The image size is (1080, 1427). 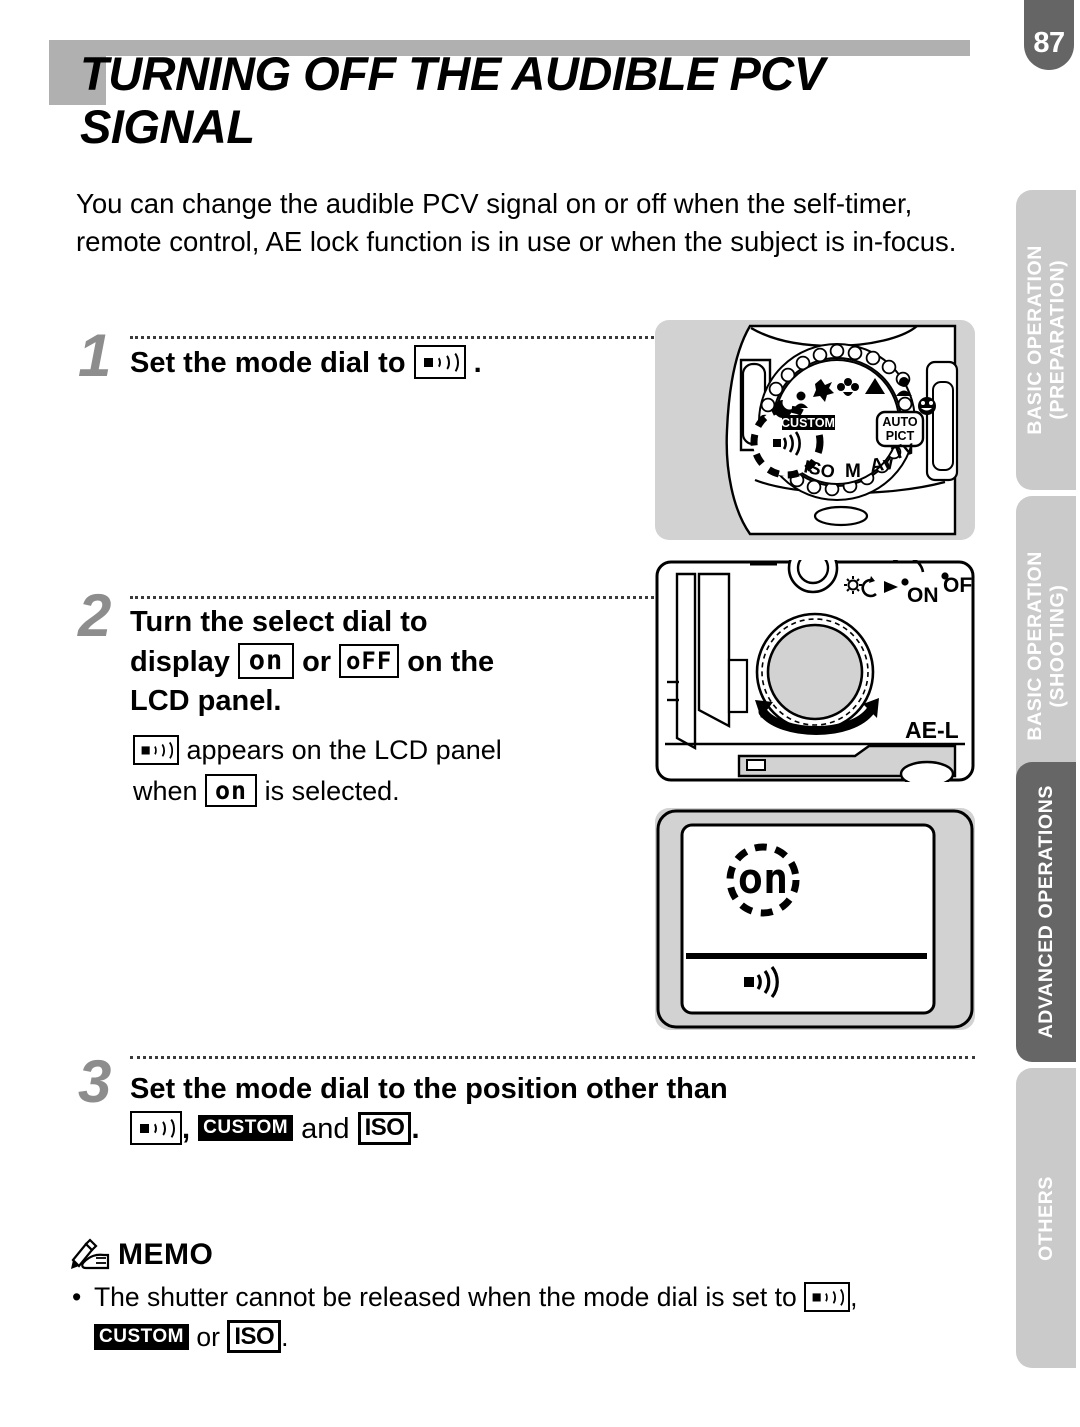 What do you see at coordinates (808, 423) in the screenshot?
I see `svg-text: CUSTOM` at bounding box center [808, 423].